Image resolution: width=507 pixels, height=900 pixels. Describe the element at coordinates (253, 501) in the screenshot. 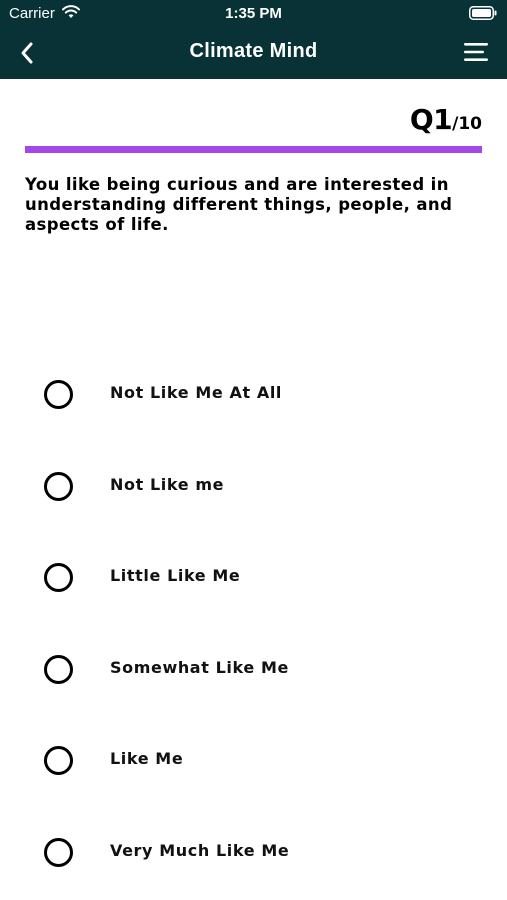

I see `answer-option: Not Like me` at that location.